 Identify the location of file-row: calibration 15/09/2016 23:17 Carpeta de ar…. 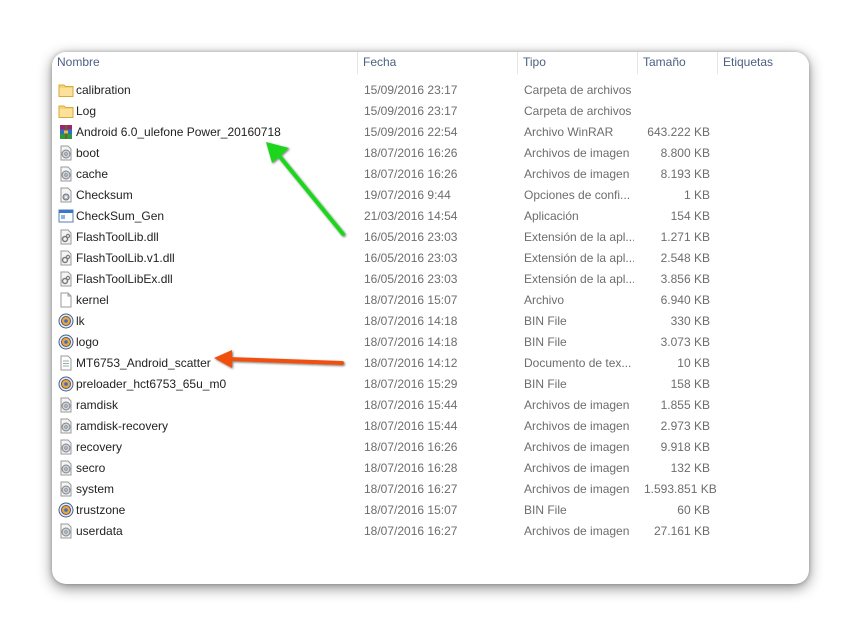
(430, 90).